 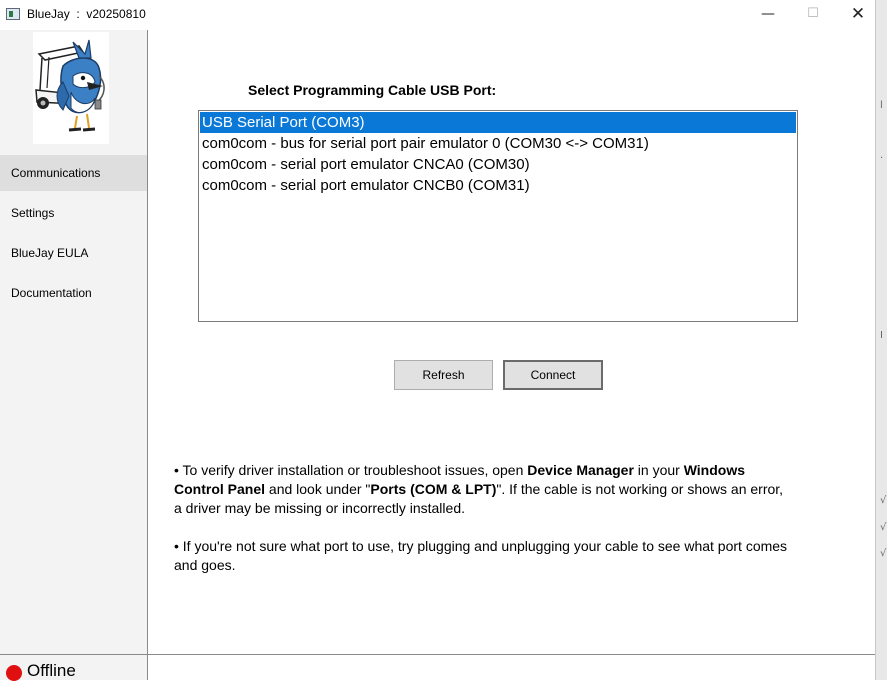 What do you see at coordinates (580, 470) in the screenshot?
I see `device-manager-text: Device Manager` at bounding box center [580, 470].